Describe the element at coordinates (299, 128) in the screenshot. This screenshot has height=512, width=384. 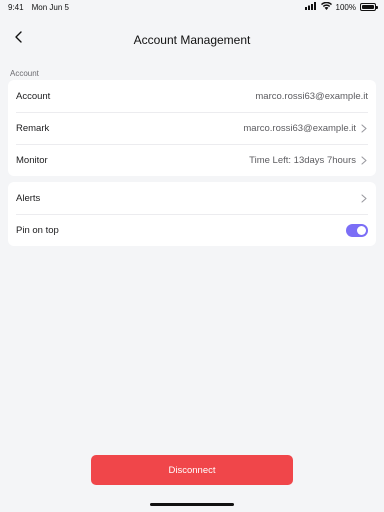
I see `remark-value: marco.rossi63@example.it` at that location.